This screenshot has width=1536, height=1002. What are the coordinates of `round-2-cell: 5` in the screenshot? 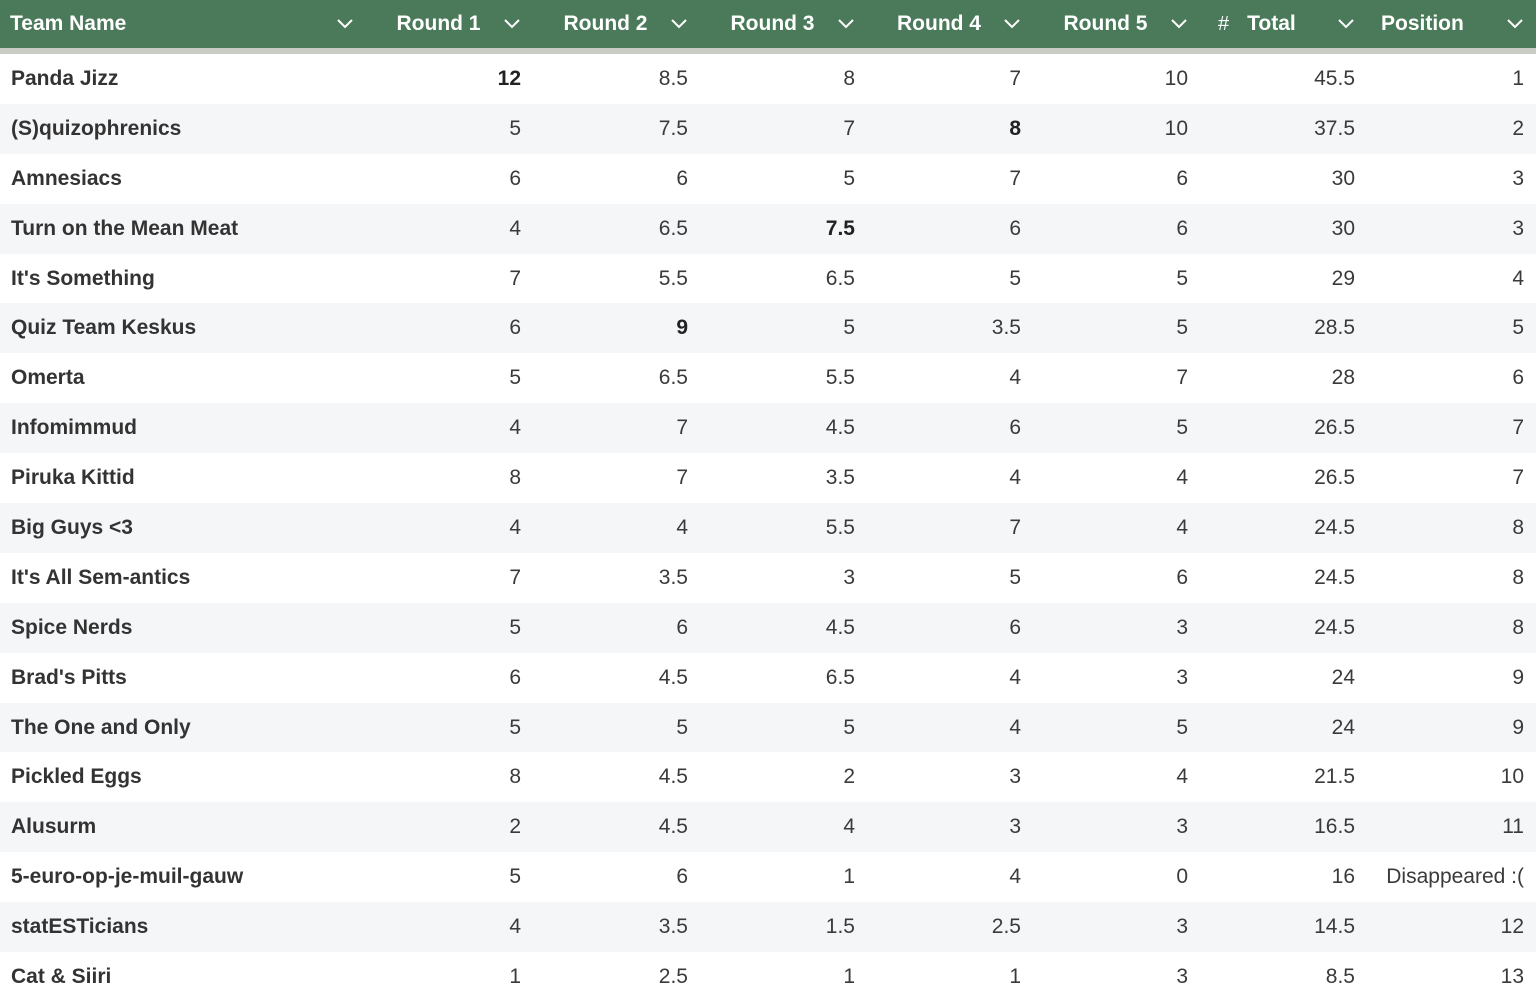 It's located at (682, 727).